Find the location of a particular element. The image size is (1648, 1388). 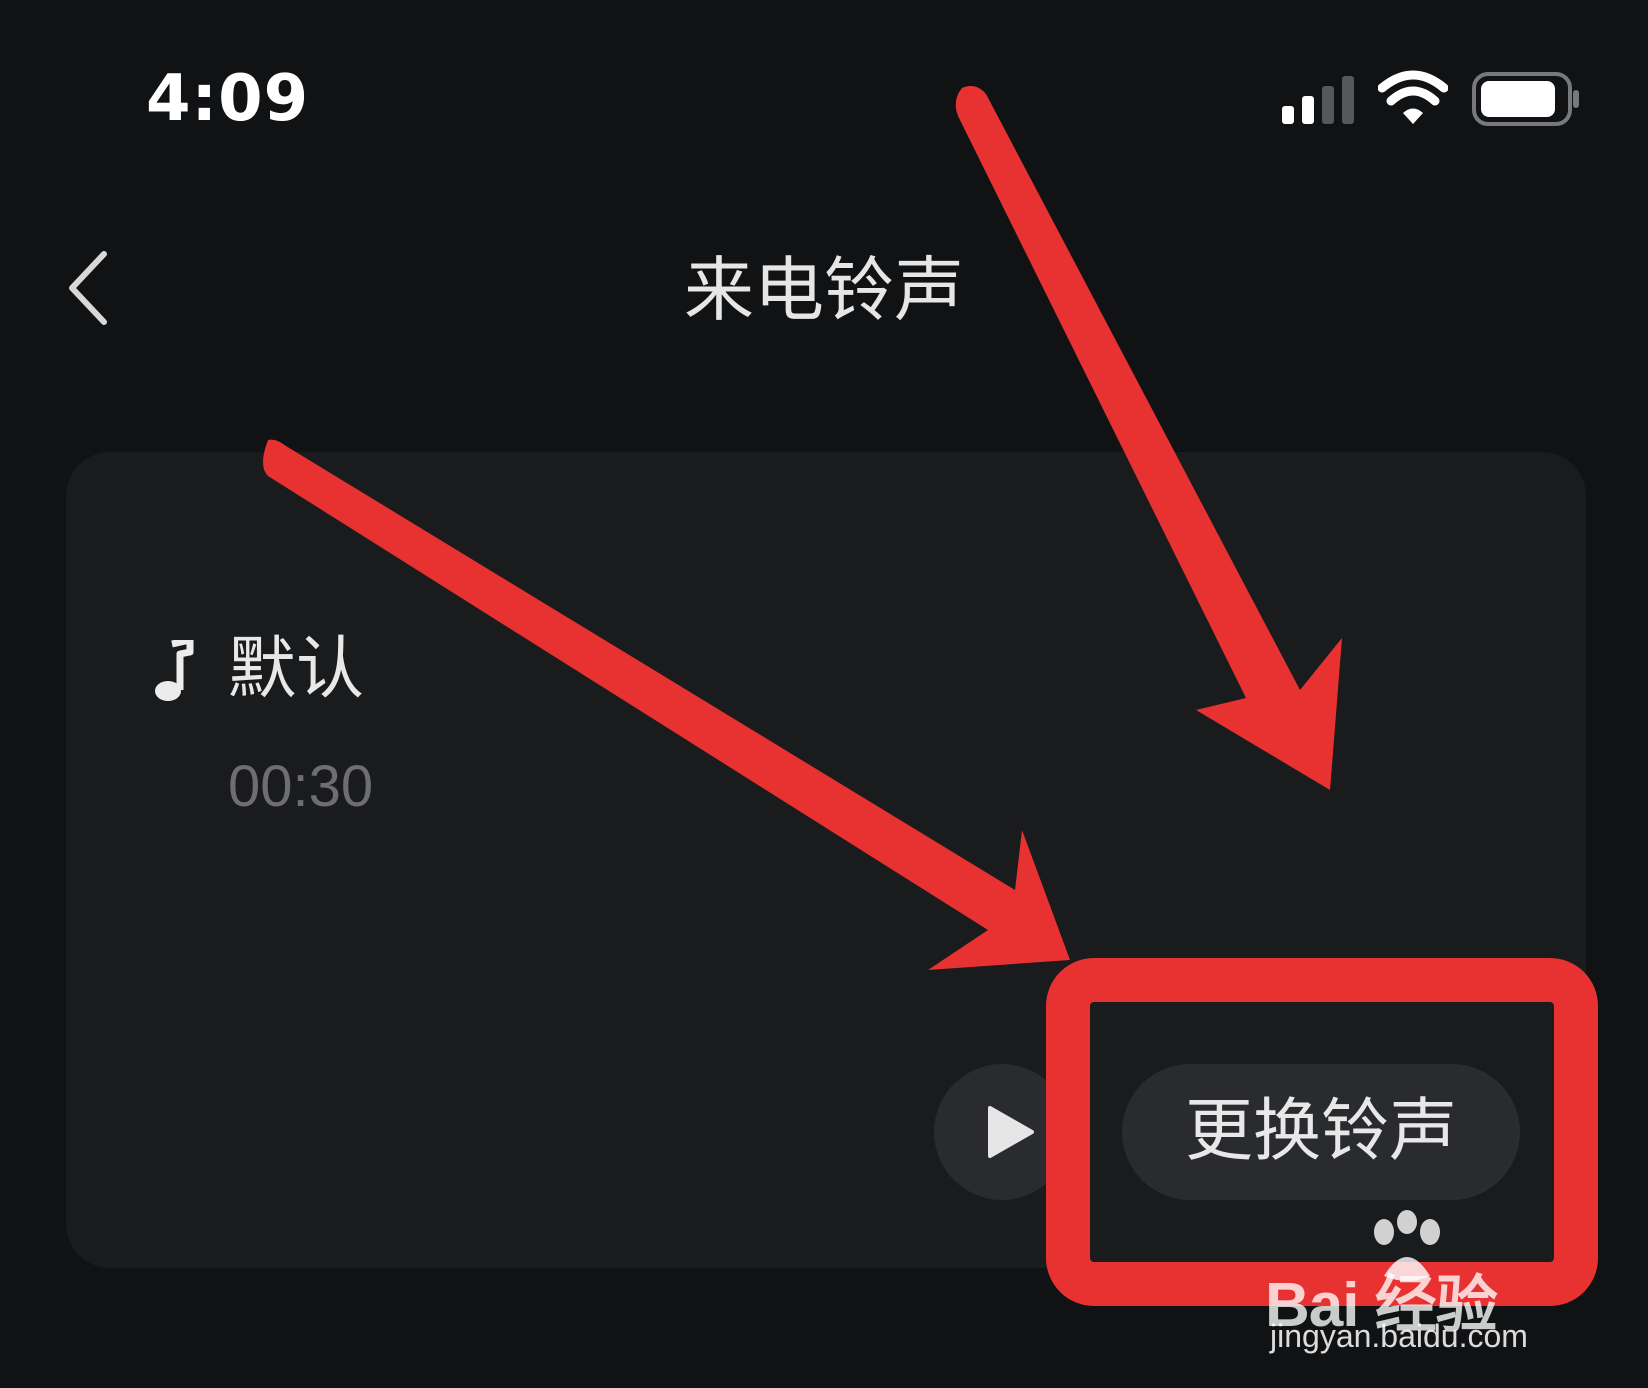

page-title: 来电铃声 is located at coordinates (824, 290).